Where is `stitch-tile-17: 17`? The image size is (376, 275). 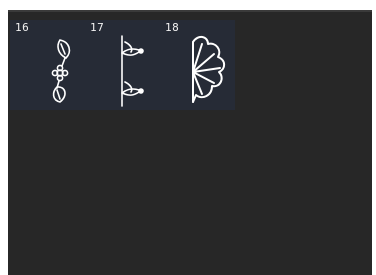 stitch-tile-17: 17 is located at coordinates (122, 65).